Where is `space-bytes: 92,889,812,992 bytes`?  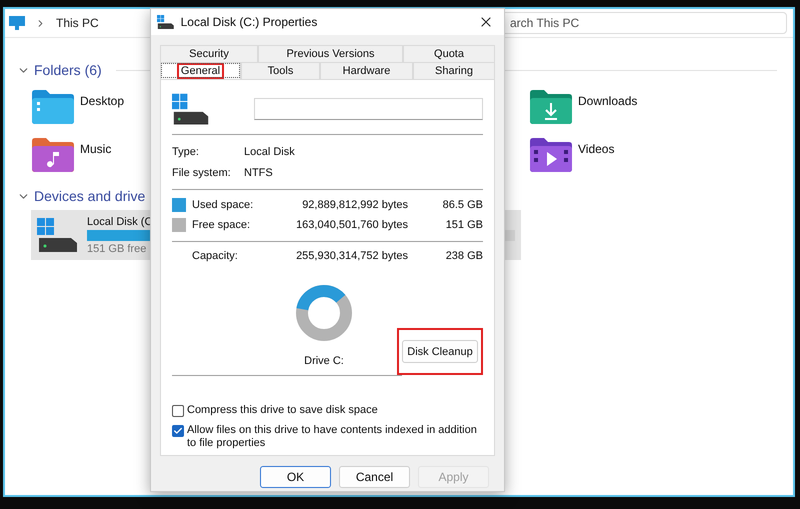
space-bytes: 92,889,812,992 bytes is located at coordinates (354, 205).